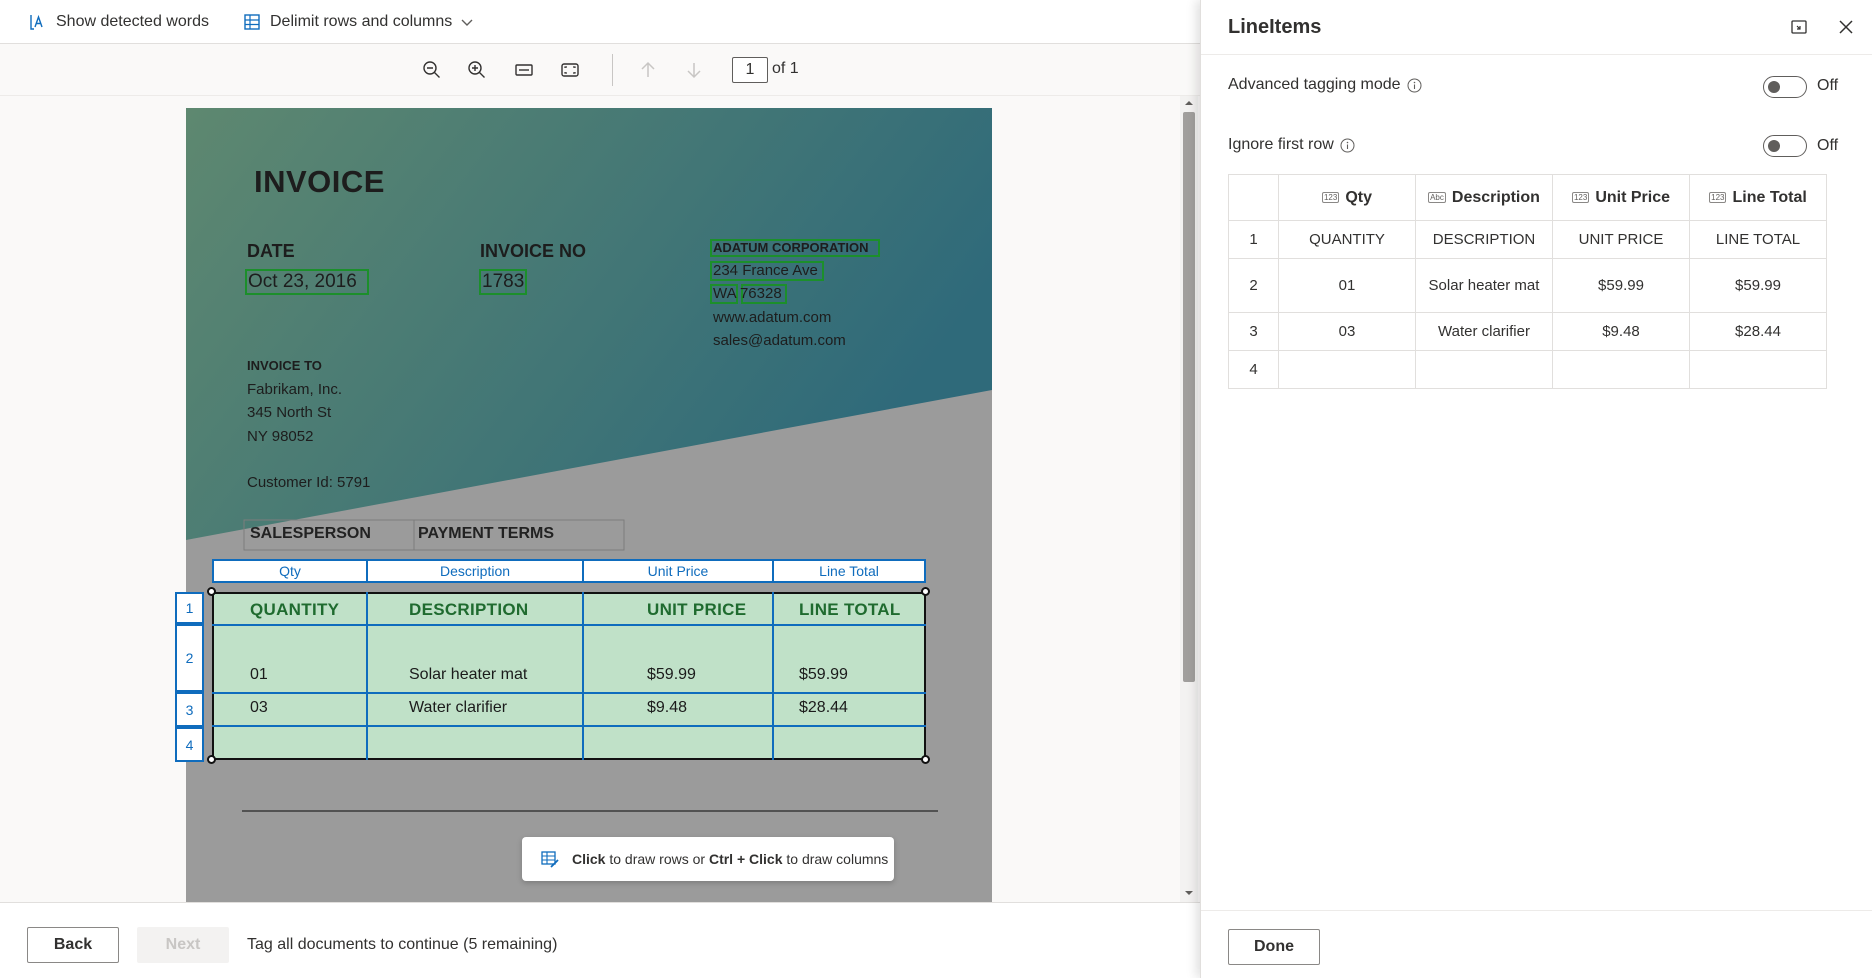 This screenshot has width=1872, height=978. Describe the element at coordinates (189, 709) in the screenshot. I see `row-header-3: 3` at that location.